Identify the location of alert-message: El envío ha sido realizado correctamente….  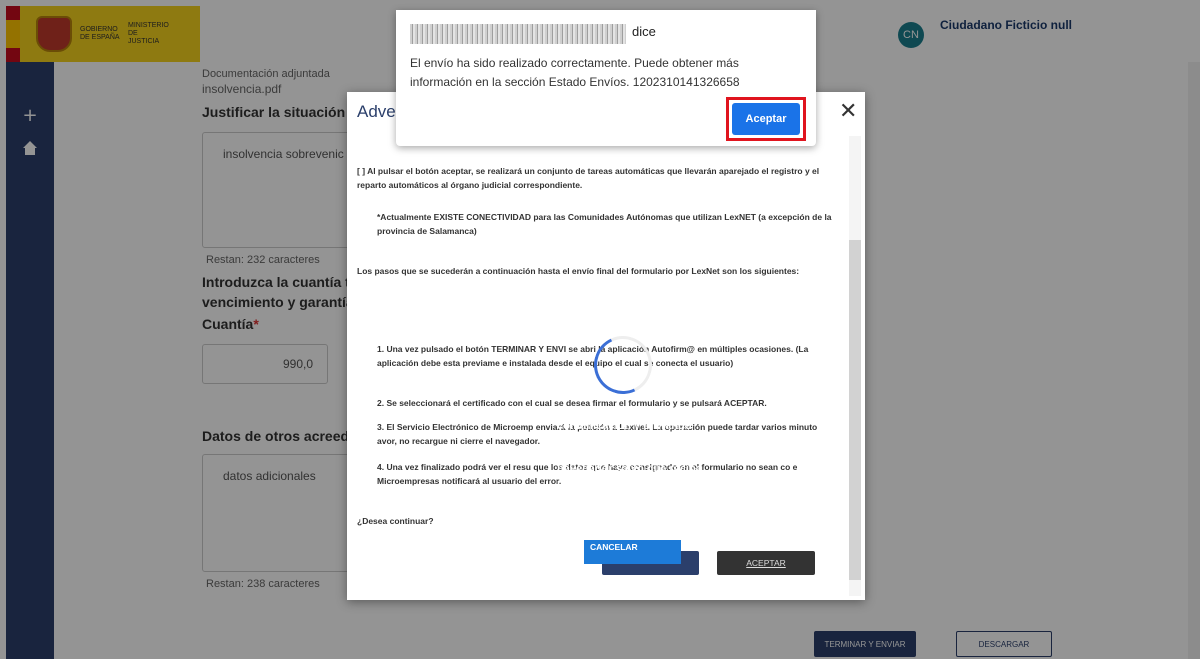
(575, 72).